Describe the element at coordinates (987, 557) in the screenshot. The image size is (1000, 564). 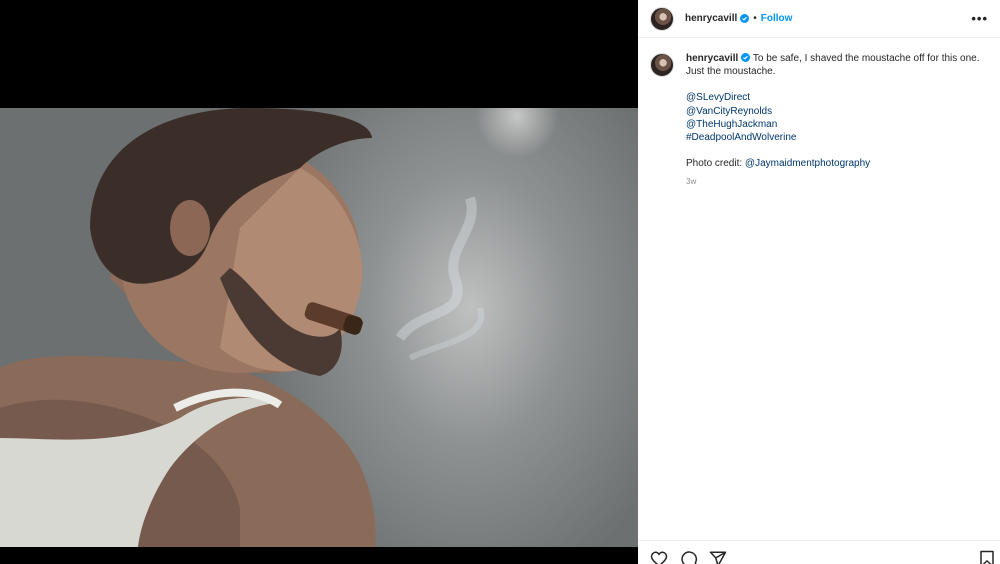
I see `bookmark-icon` at that location.